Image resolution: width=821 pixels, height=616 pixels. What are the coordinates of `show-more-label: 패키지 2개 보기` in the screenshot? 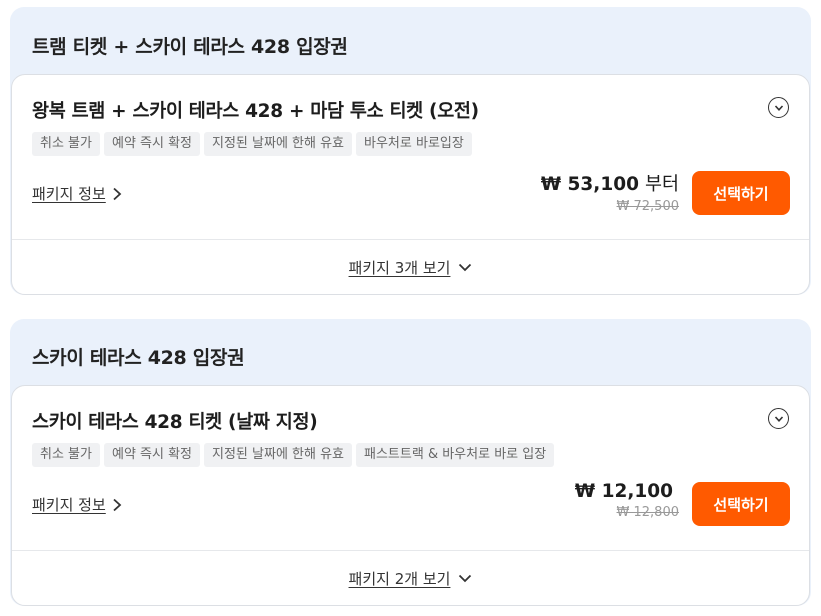 It's located at (399, 578).